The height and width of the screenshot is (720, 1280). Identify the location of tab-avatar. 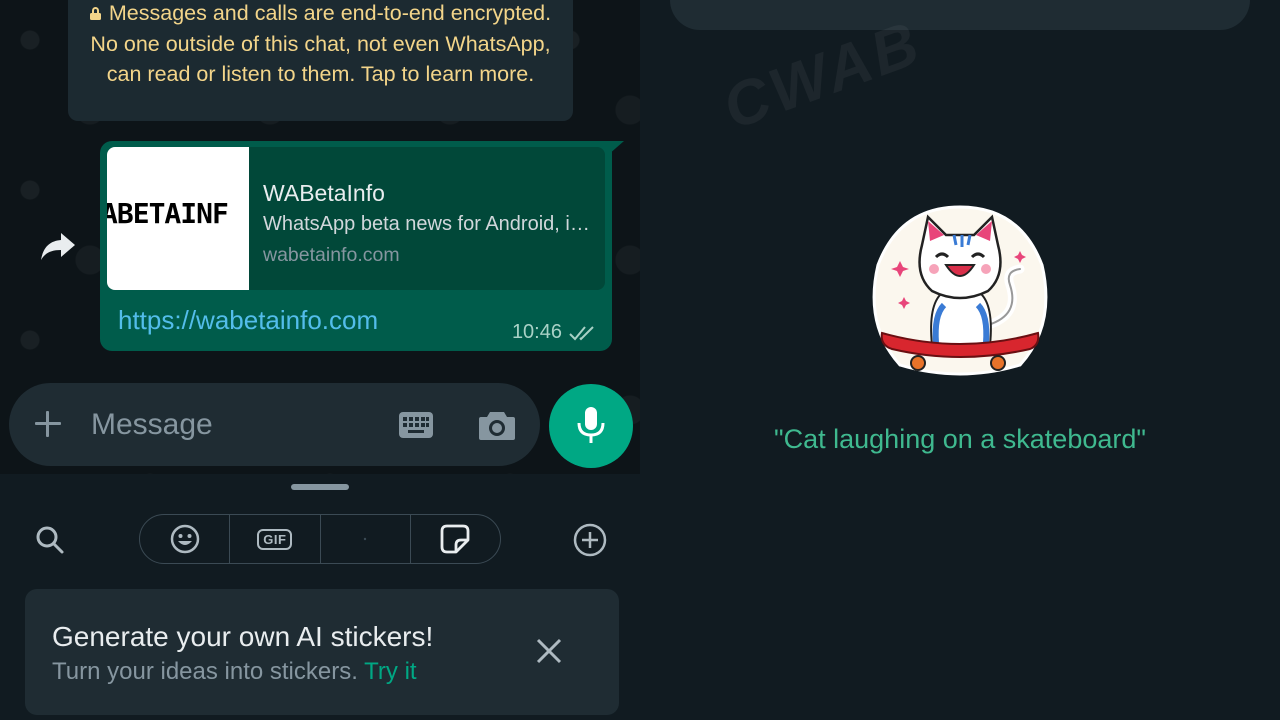
(366, 539).